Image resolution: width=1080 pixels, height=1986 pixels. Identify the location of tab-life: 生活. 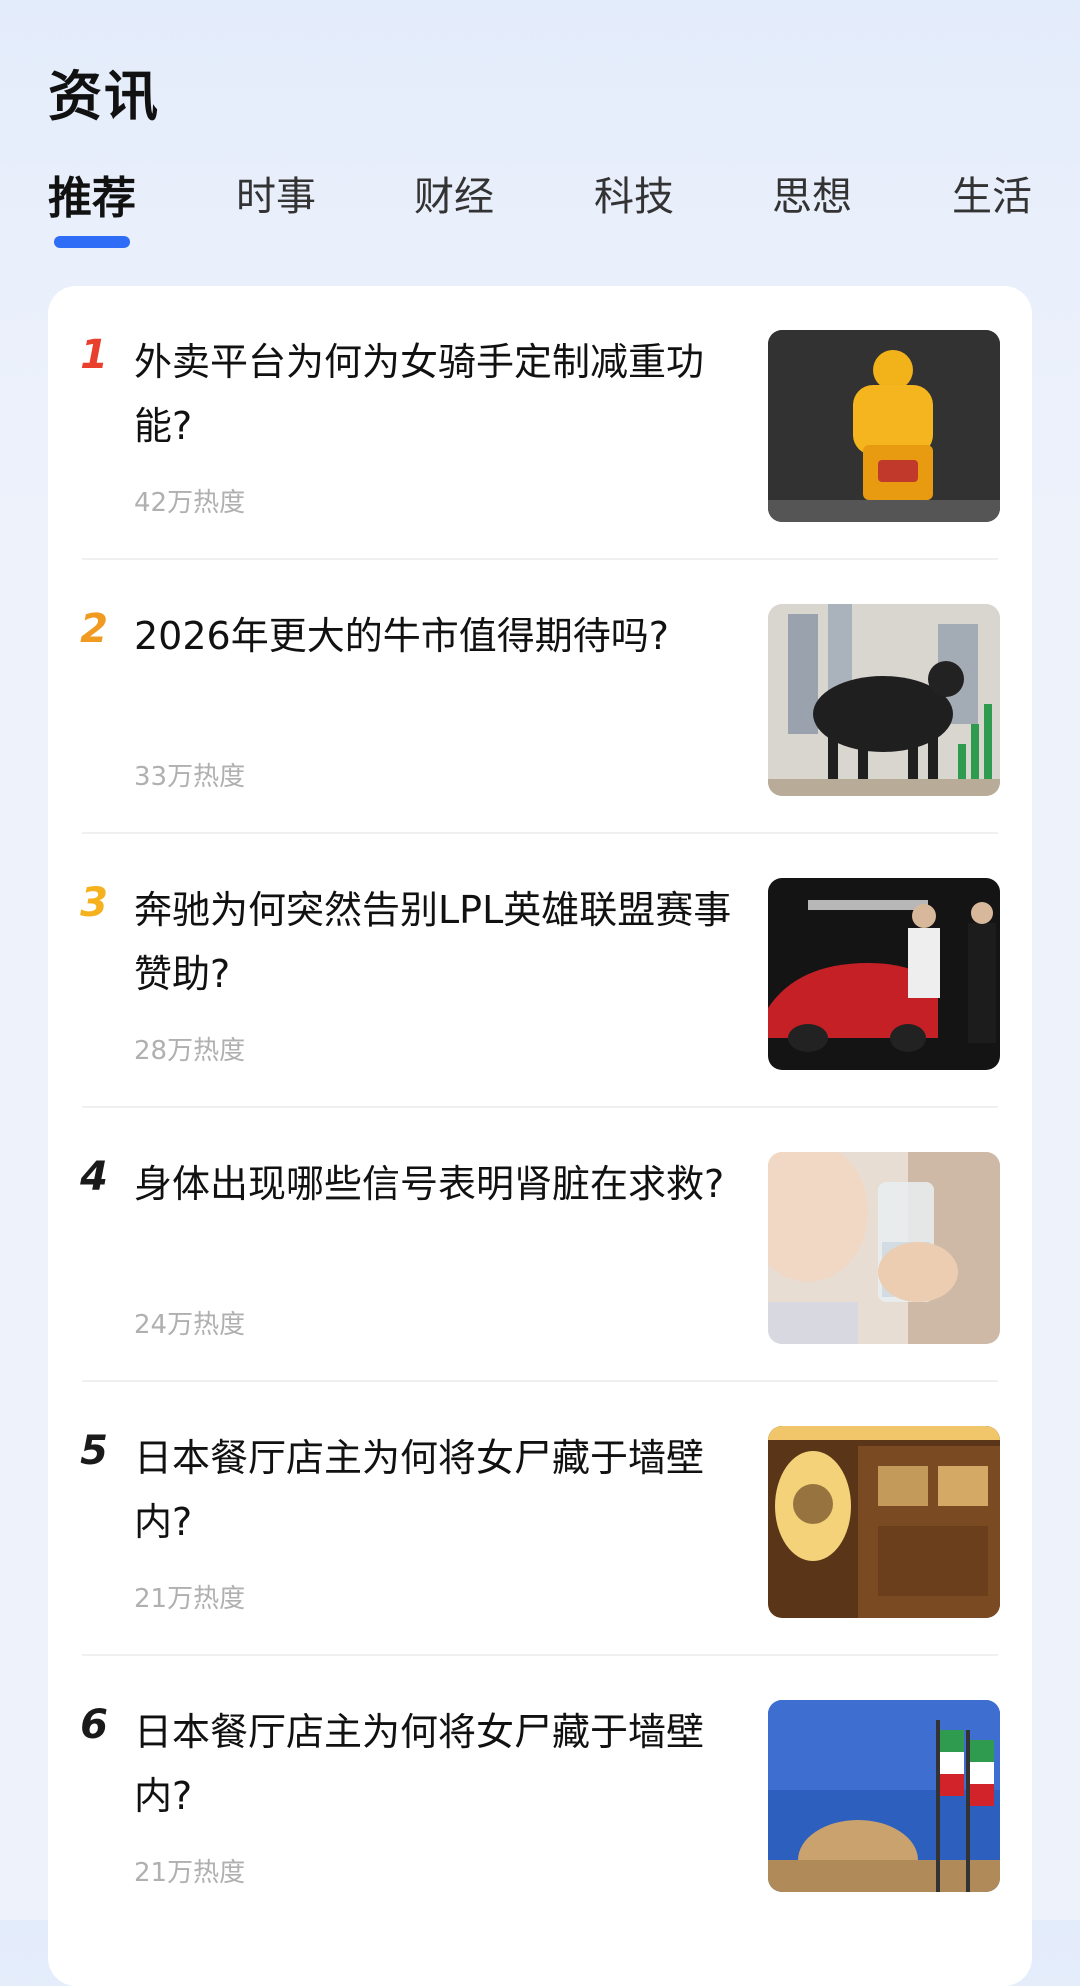
(992, 193).